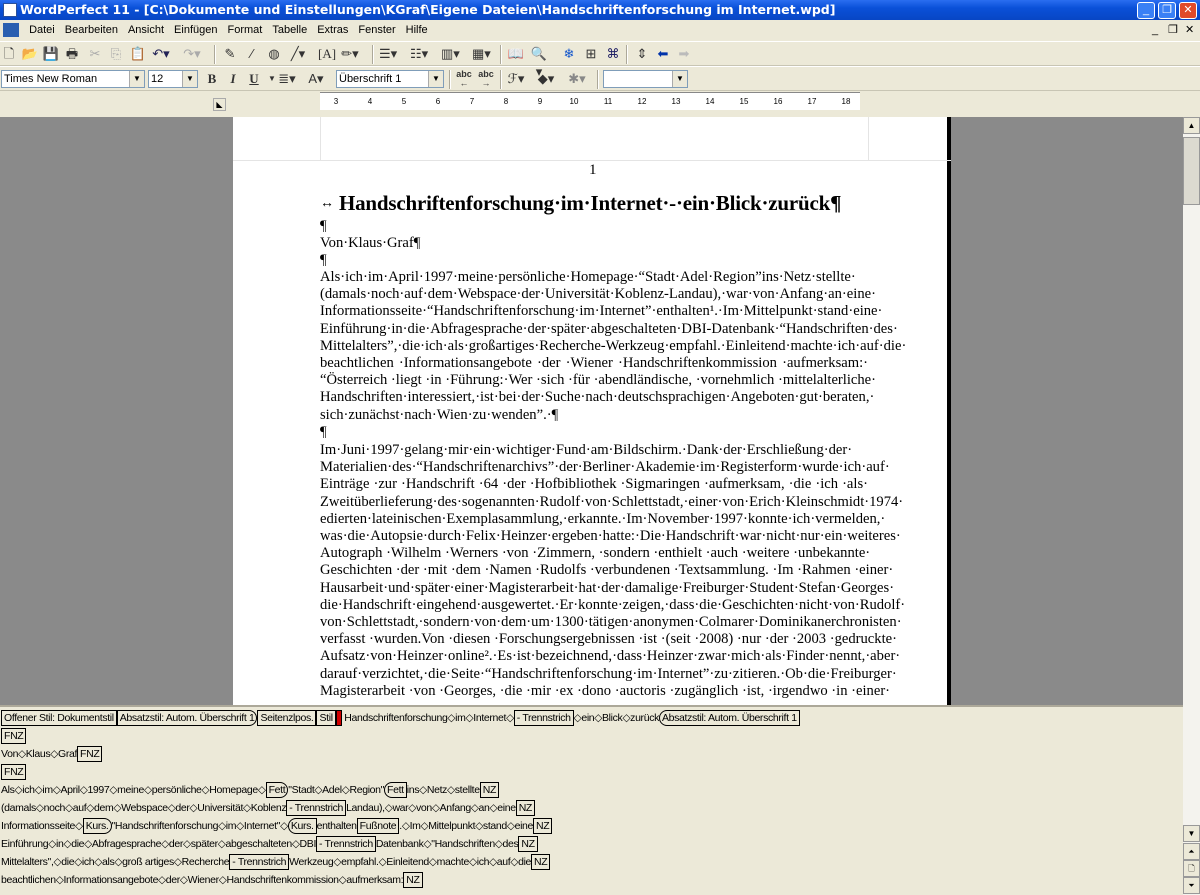 The image size is (1200, 895). I want to click on line-icon: ╱▾, so click(298, 54).